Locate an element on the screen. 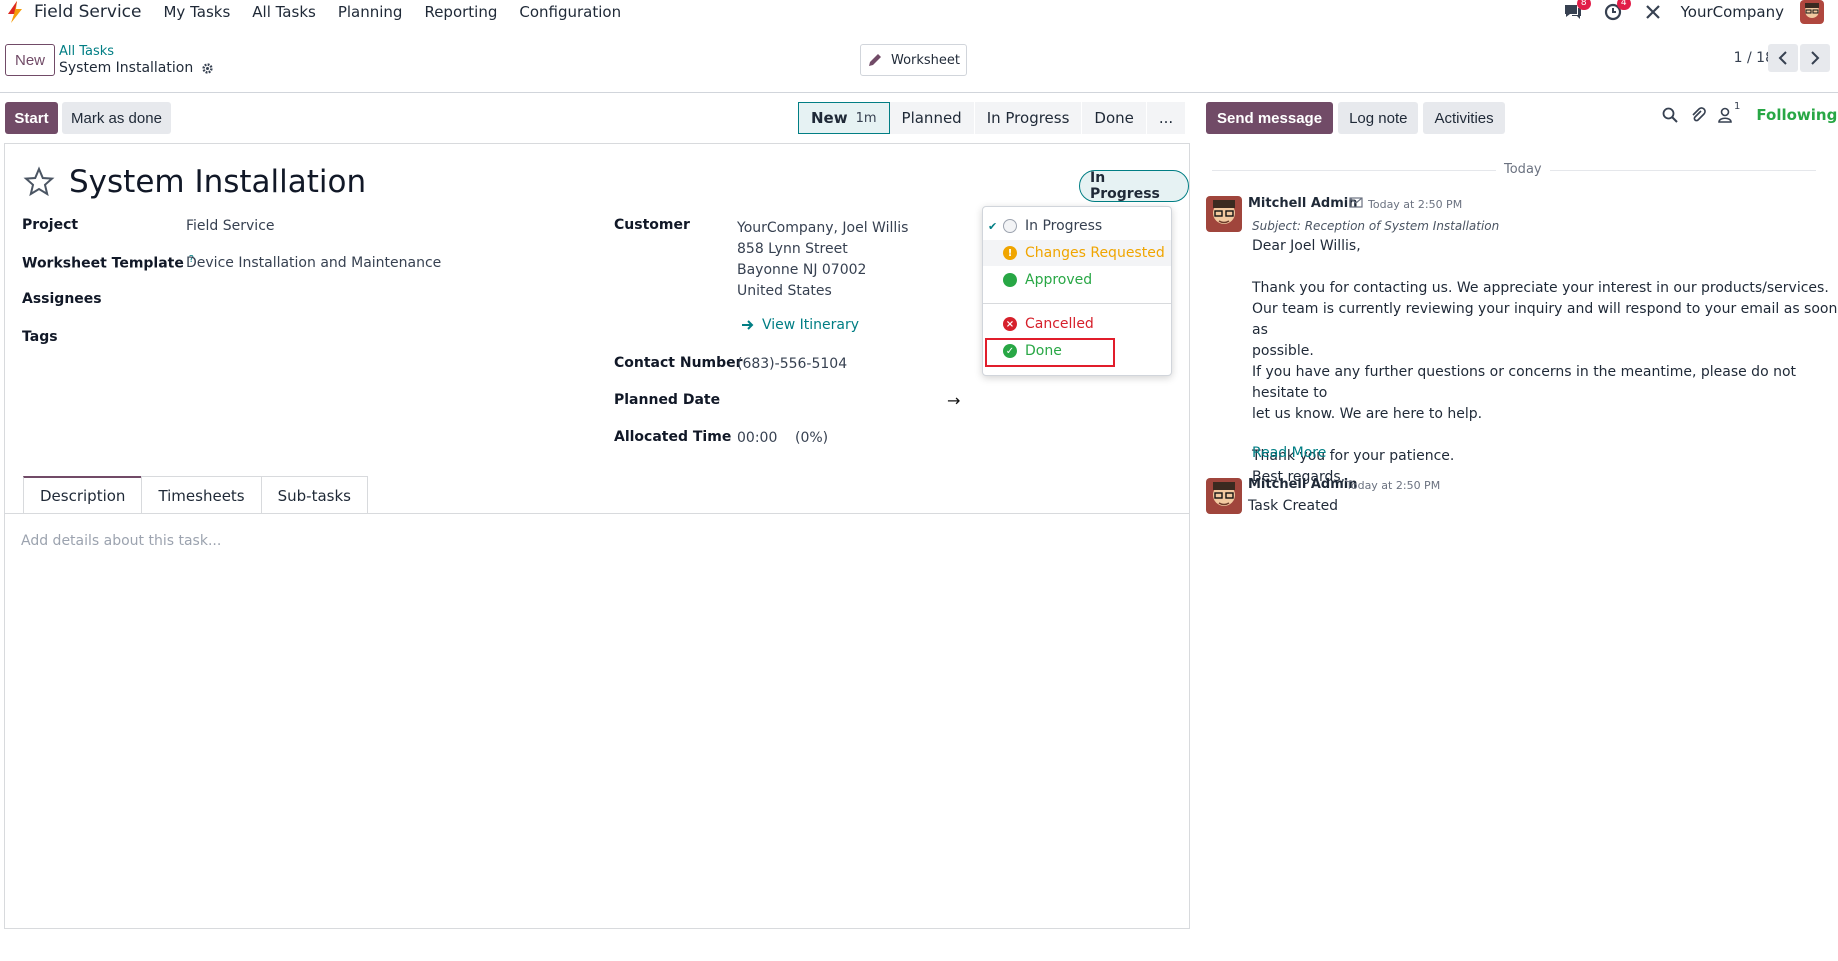 The image size is (1838, 961). date-separator-label: Today is located at coordinates (1523, 169).